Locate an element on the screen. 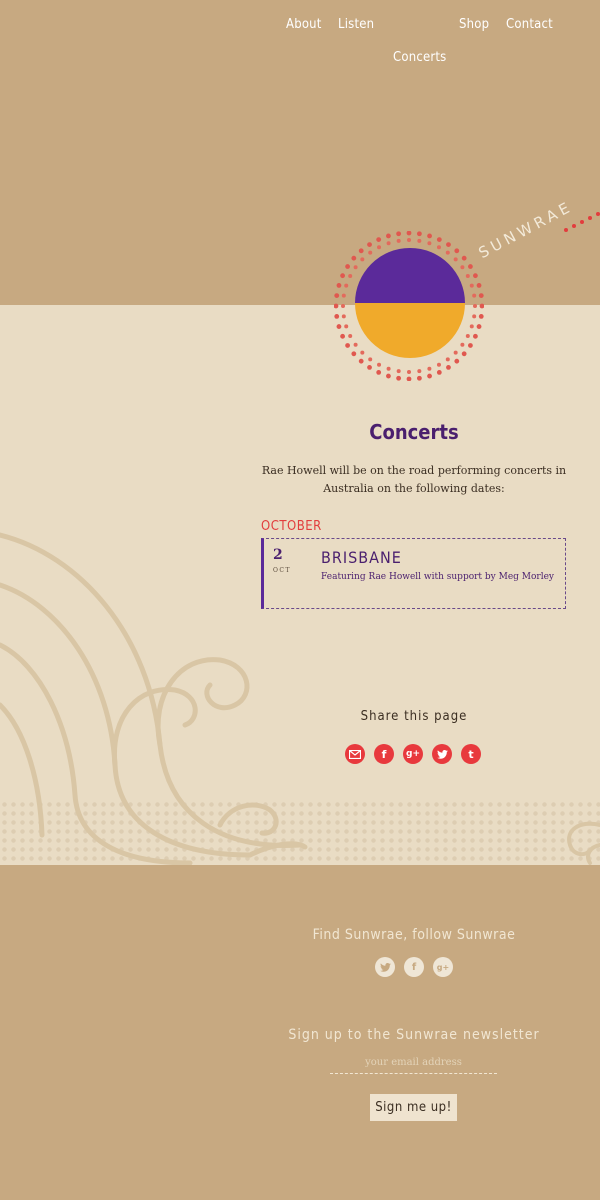  follow-title: Find Sunwrae, follow Sunwrae is located at coordinates (414, 935).